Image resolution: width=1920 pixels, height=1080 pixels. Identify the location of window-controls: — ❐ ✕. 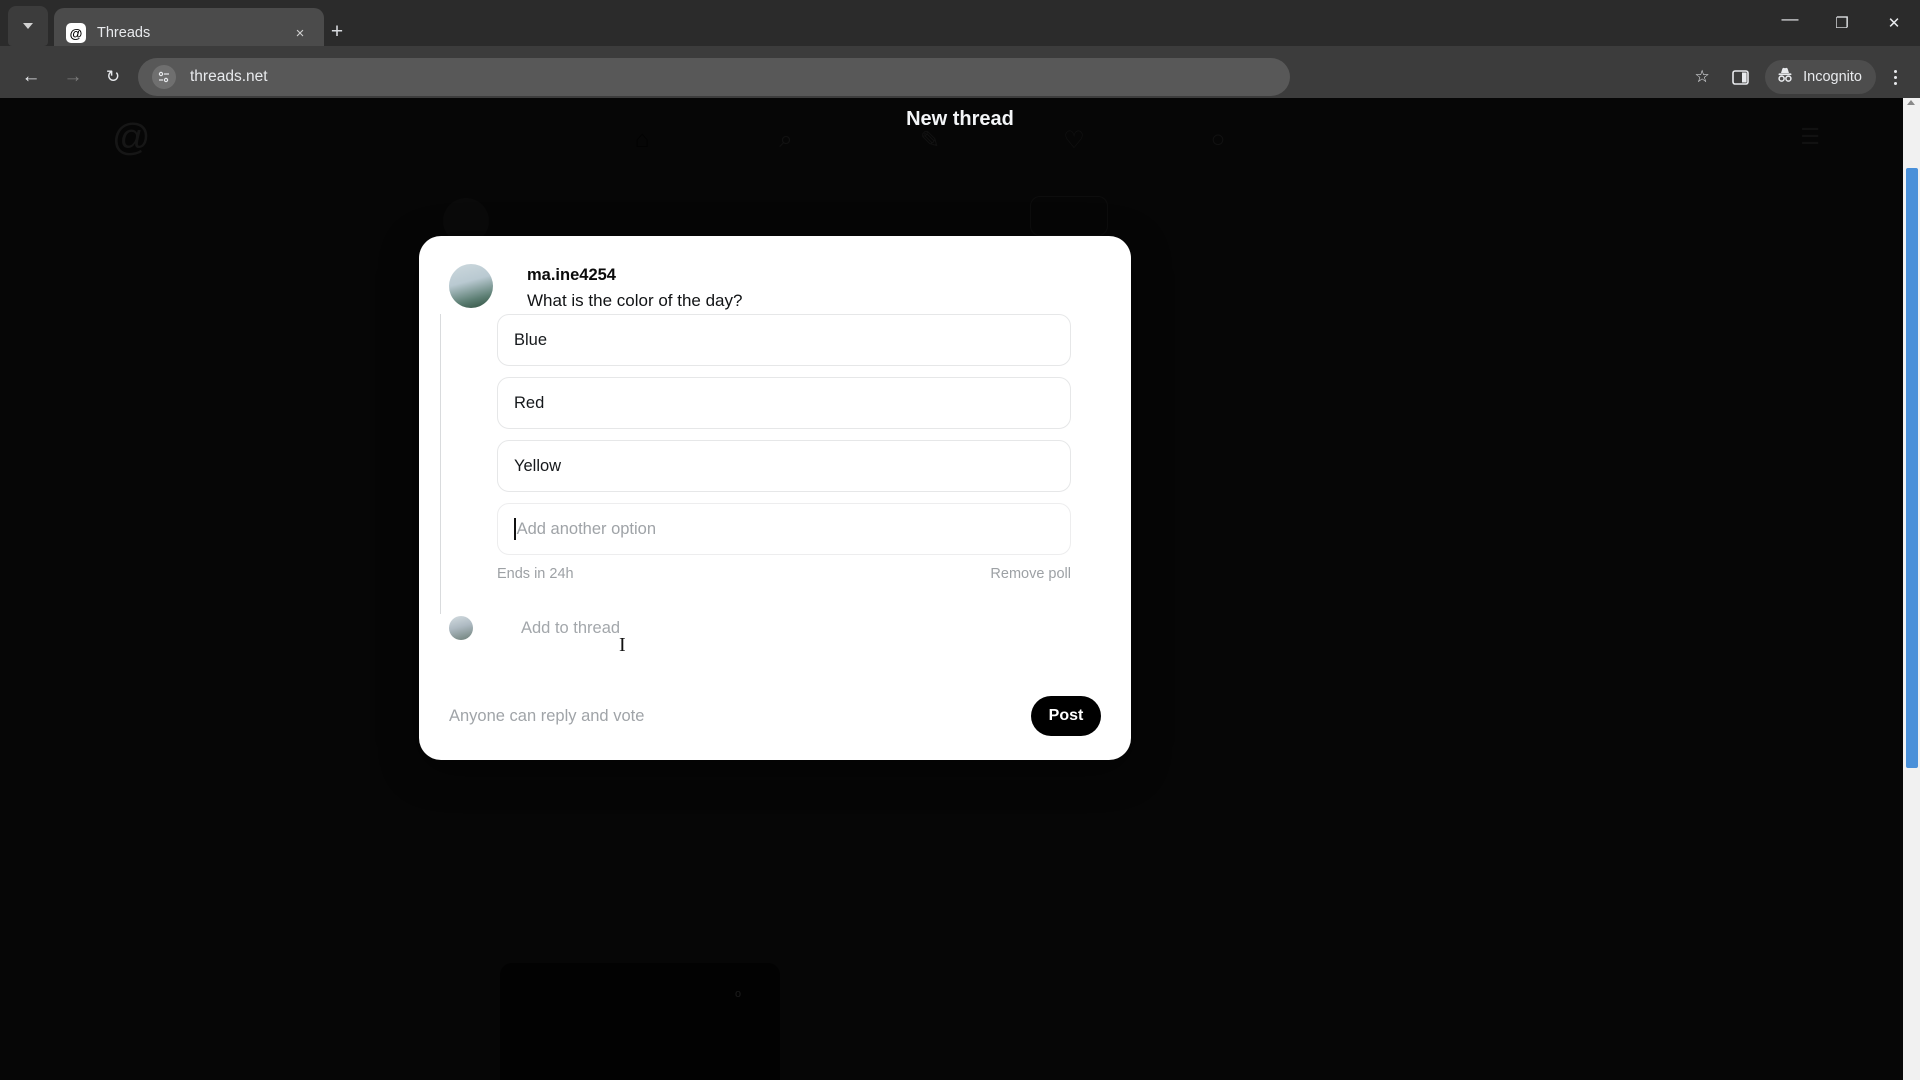
(1842, 23).